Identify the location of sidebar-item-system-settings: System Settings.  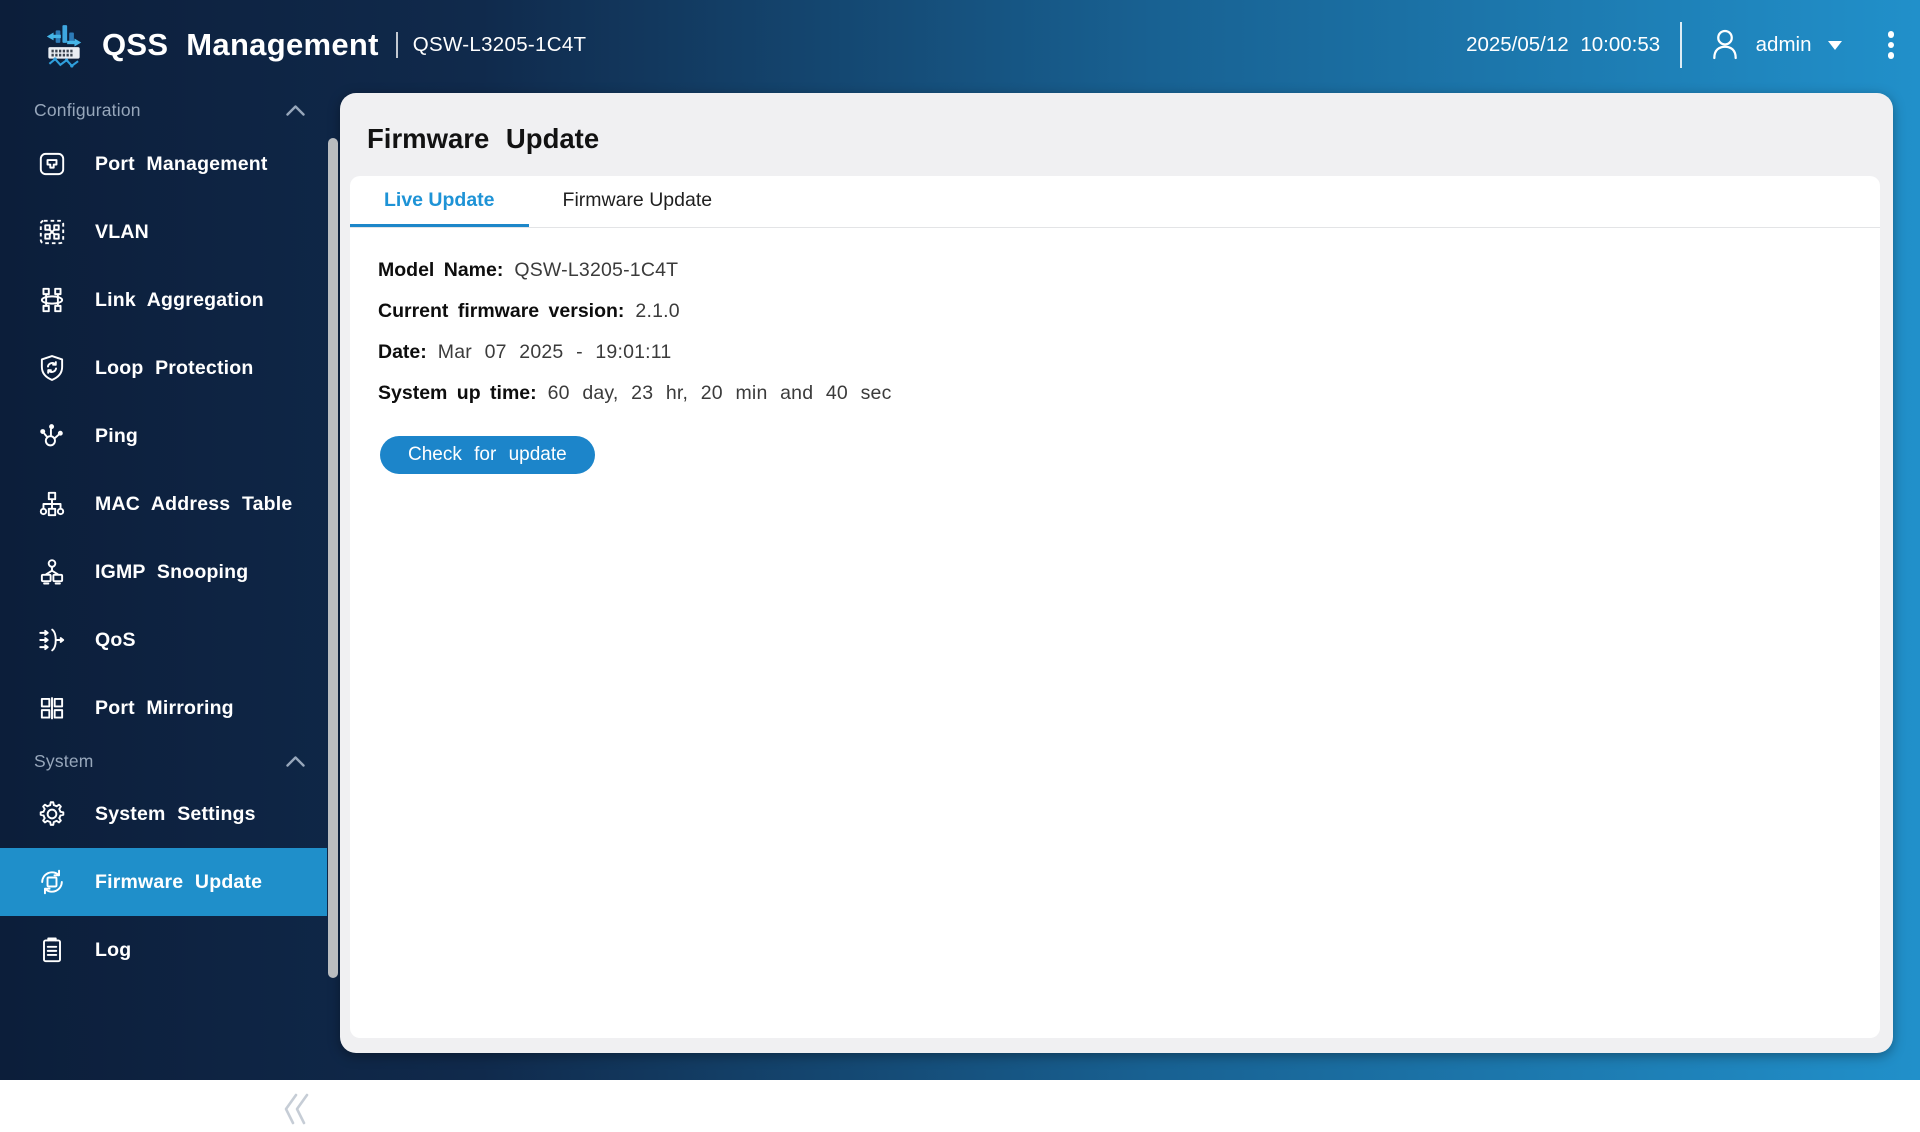
(163, 814).